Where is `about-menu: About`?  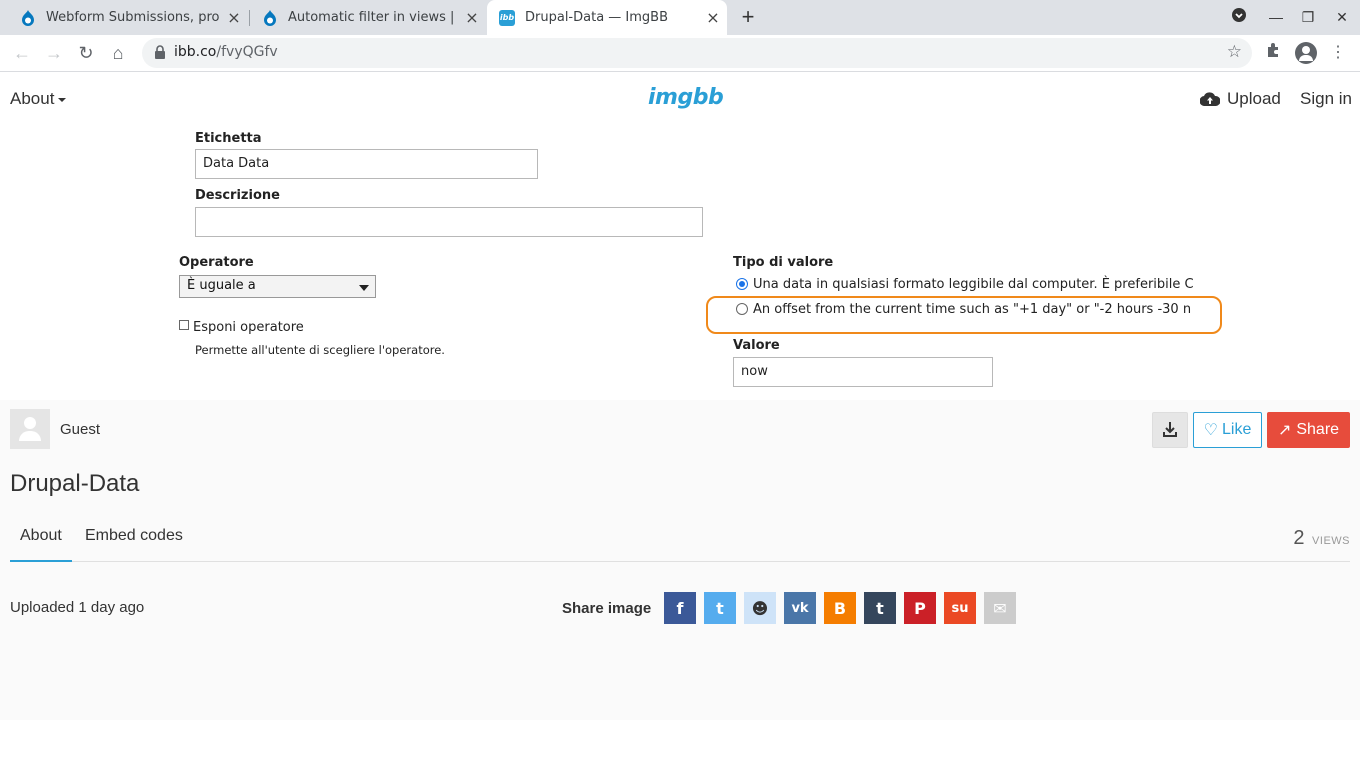 about-menu: About is located at coordinates (38, 99).